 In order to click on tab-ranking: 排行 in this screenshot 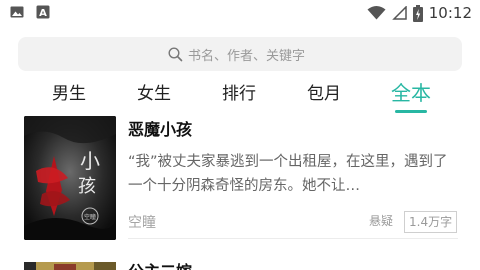, I will do `click(239, 94)`.